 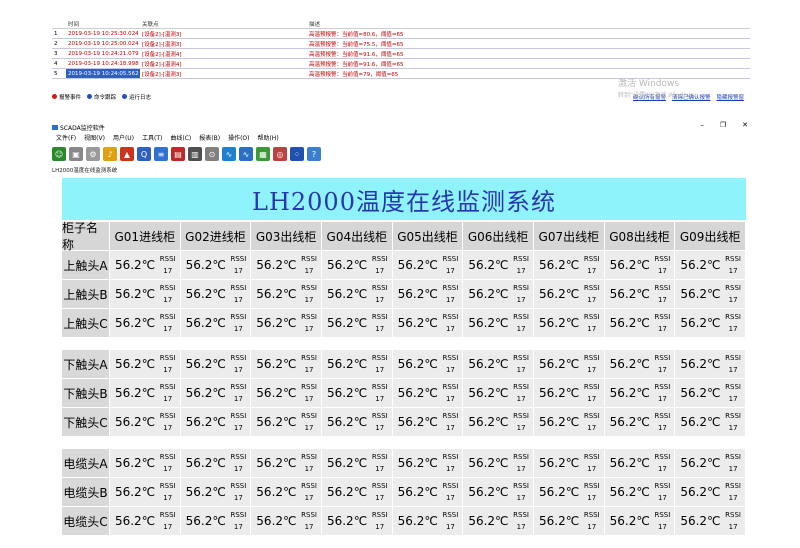 What do you see at coordinates (144, 154) in the screenshot?
I see `search-icon: Q` at bounding box center [144, 154].